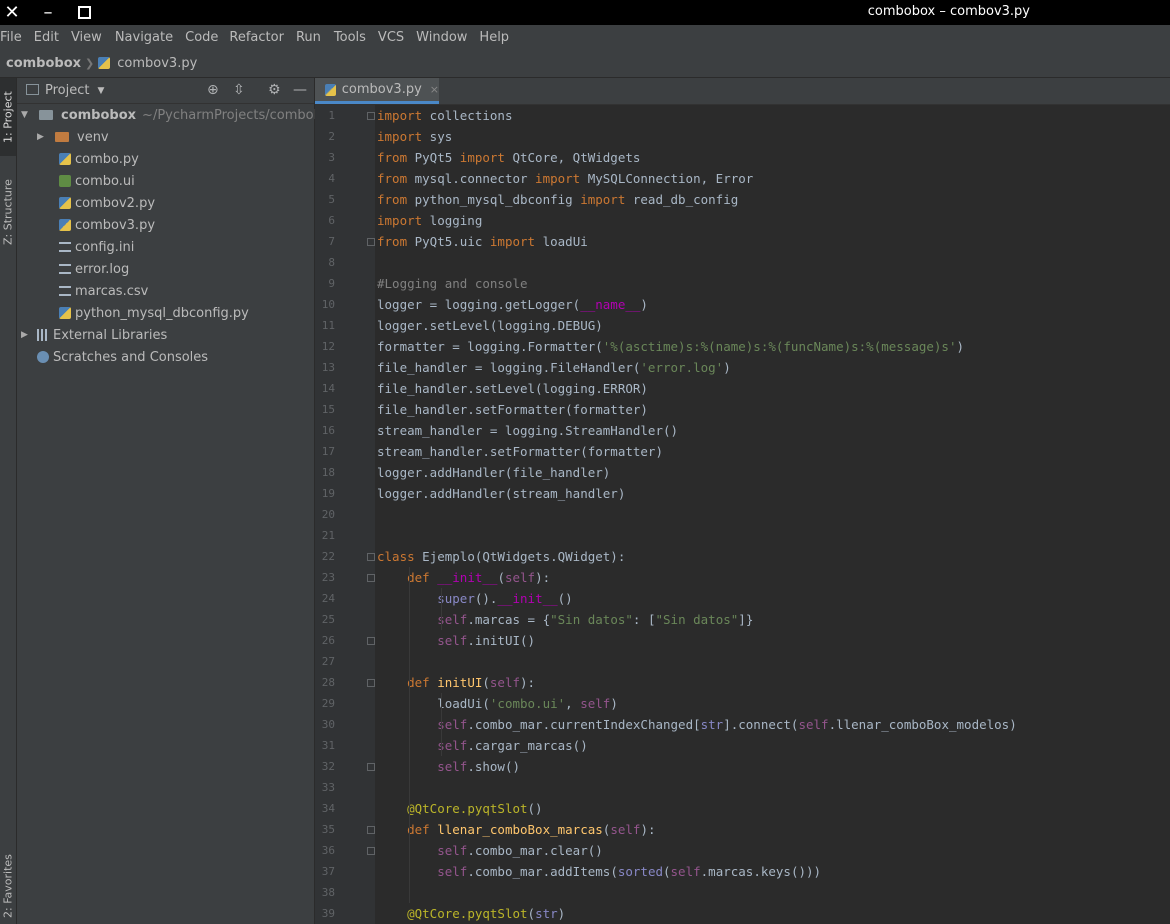 Image resolution: width=1170 pixels, height=924 pixels. Describe the element at coordinates (52, 37) in the screenshot. I see `menu-edit: Edit` at that location.